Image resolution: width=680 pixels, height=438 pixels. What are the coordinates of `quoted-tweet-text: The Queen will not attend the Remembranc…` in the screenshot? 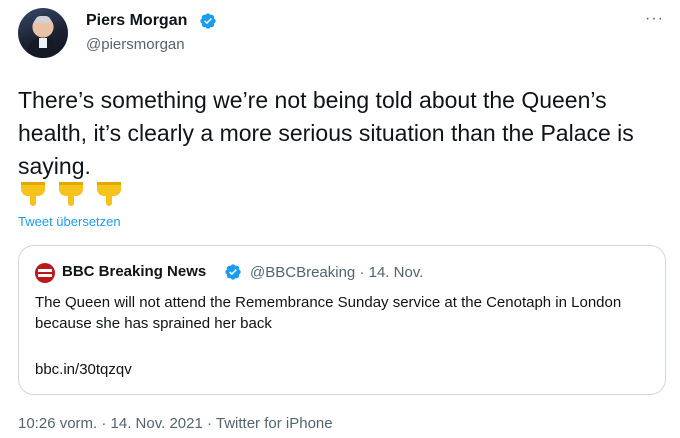 It's located at (328, 313).